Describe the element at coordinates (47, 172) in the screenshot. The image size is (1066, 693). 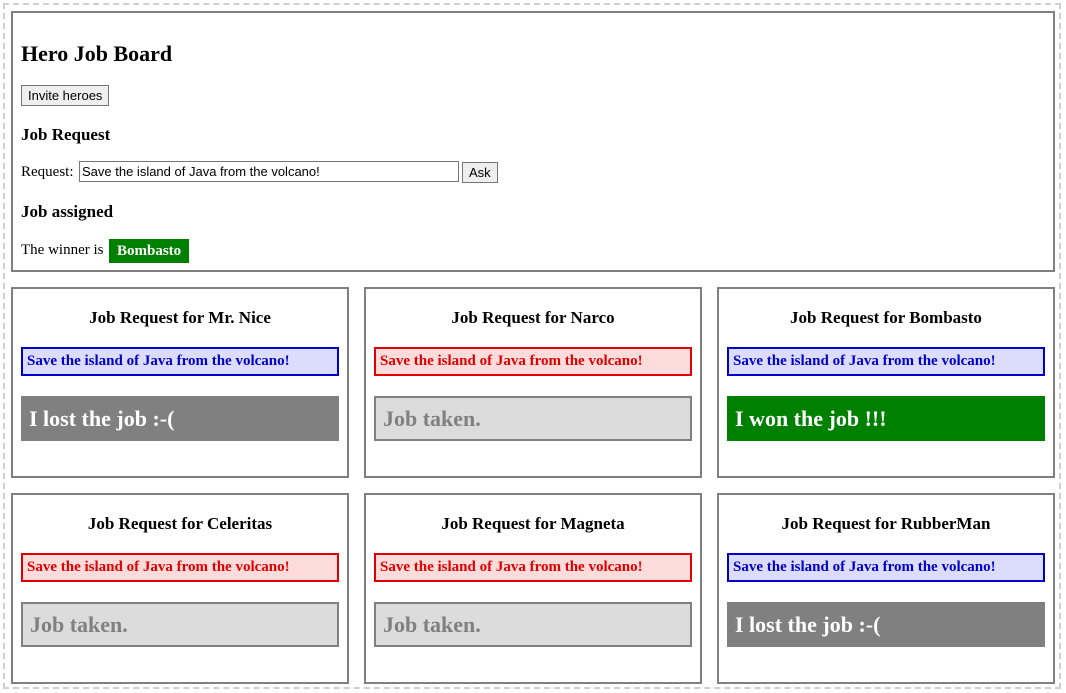
I see `request-label: Request:` at that location.